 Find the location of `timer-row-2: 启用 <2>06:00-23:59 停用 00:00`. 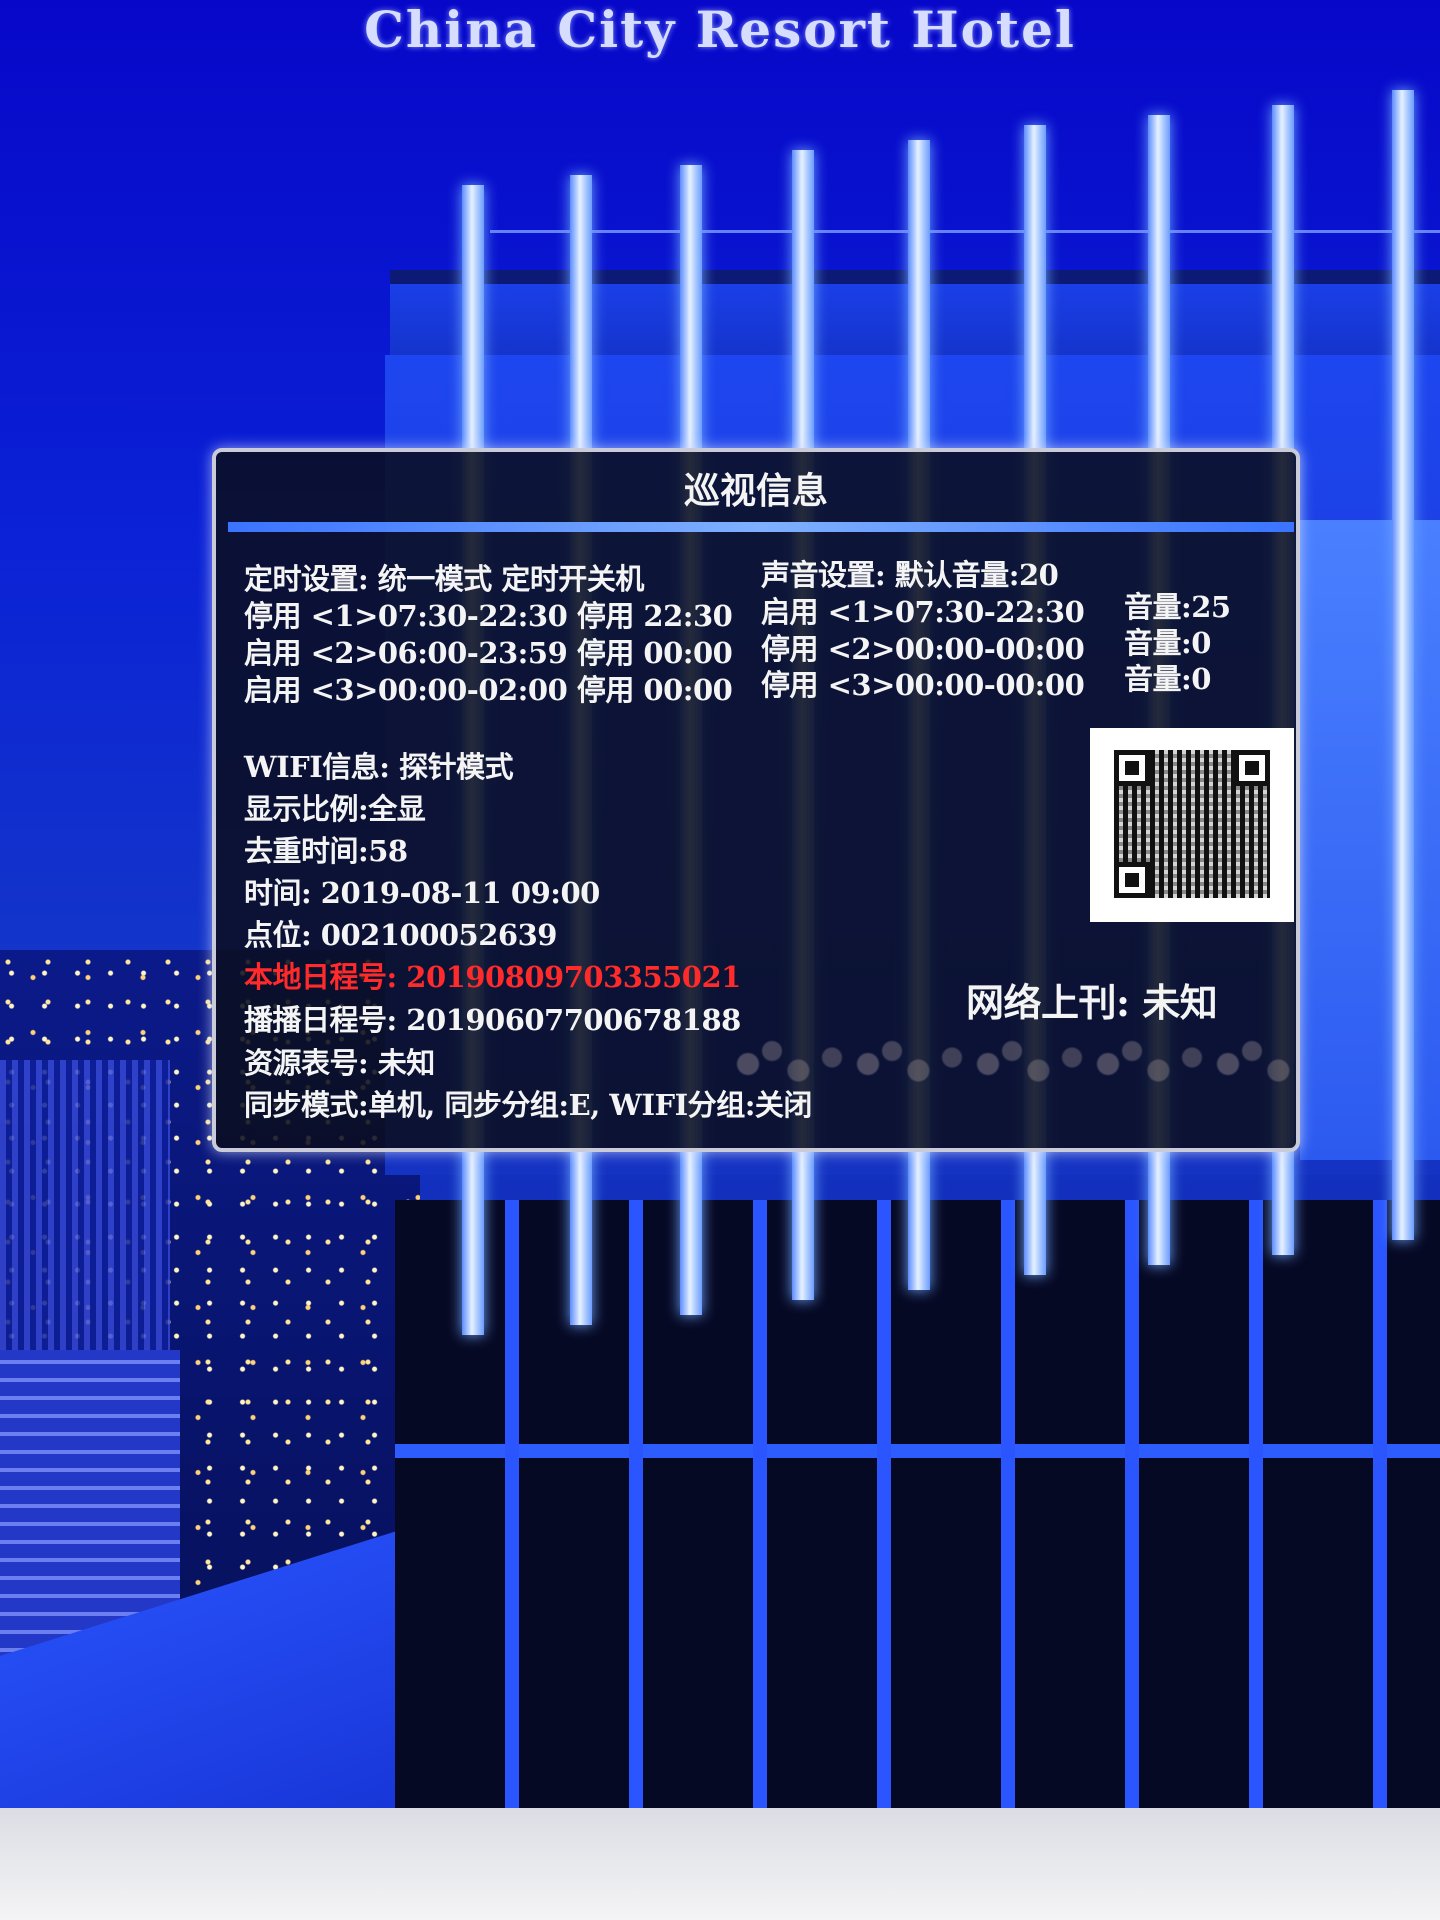

timer-row-2: 启用 <2>06:00-23:59 停用 00:00 is located at coordinates (488, 653).